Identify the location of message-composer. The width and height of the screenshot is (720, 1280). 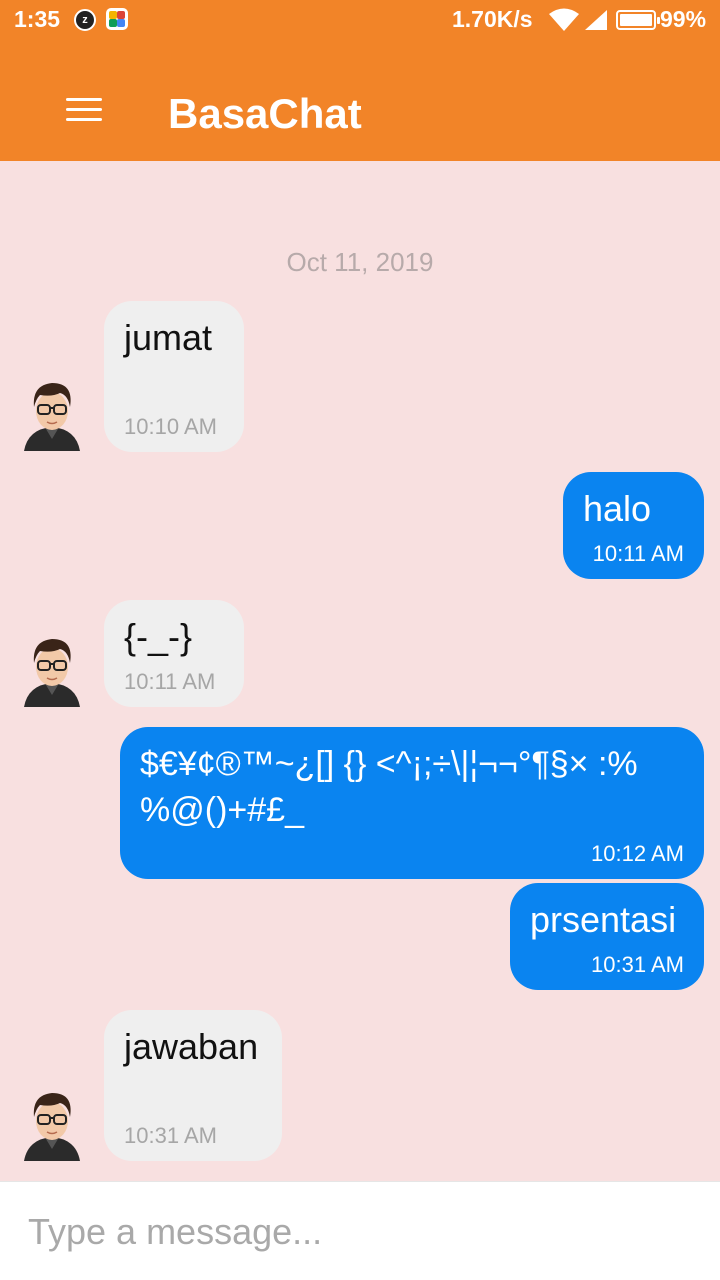
(360, 1230).